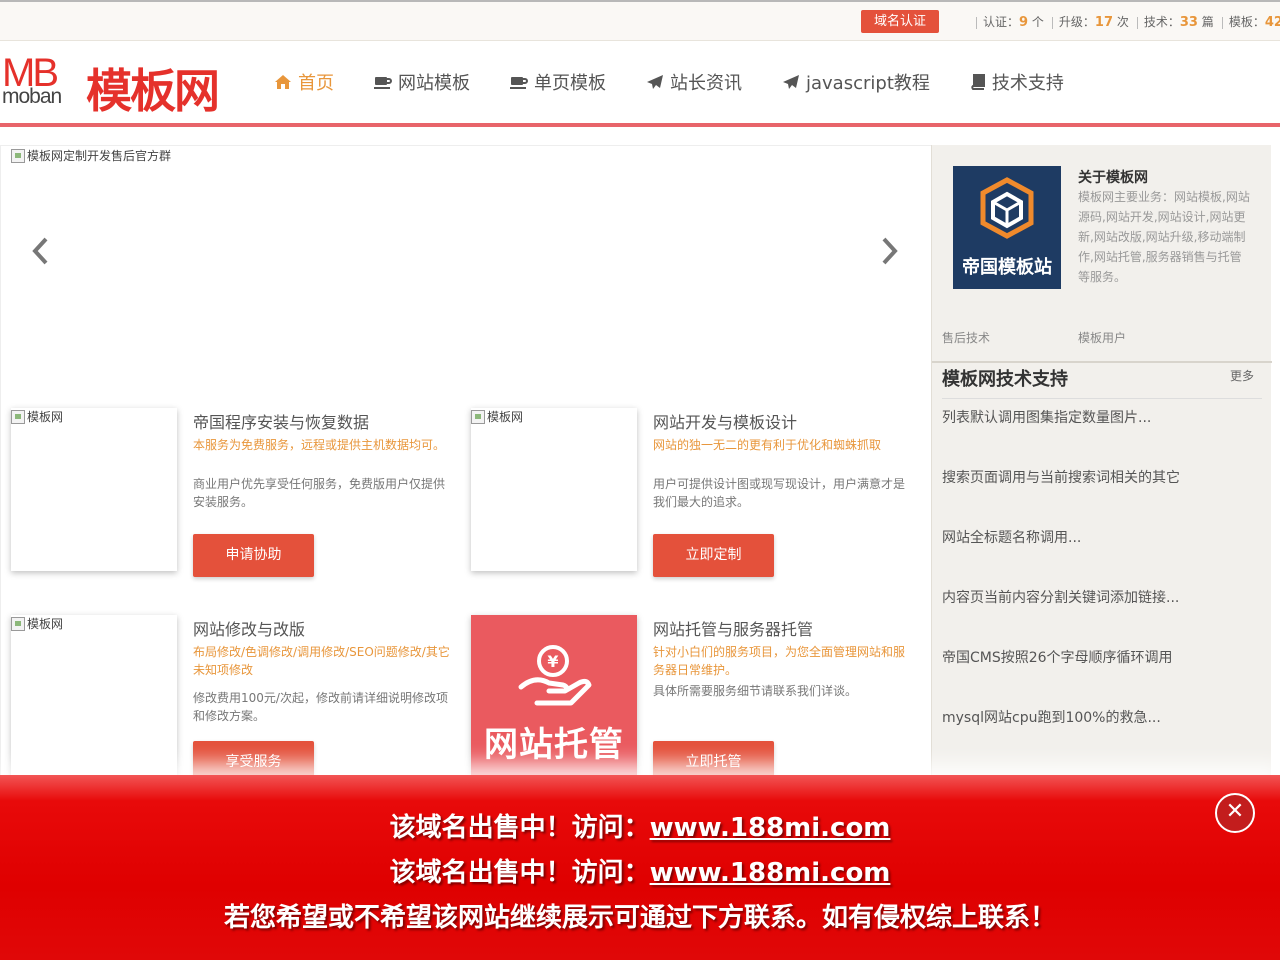 The width and height of the screenshot is (1280, 960). What do you see at coordinates (1027, 83) in the screenshot?
I see `nav-label: 技术支持` at bounding box center [1027, 83].